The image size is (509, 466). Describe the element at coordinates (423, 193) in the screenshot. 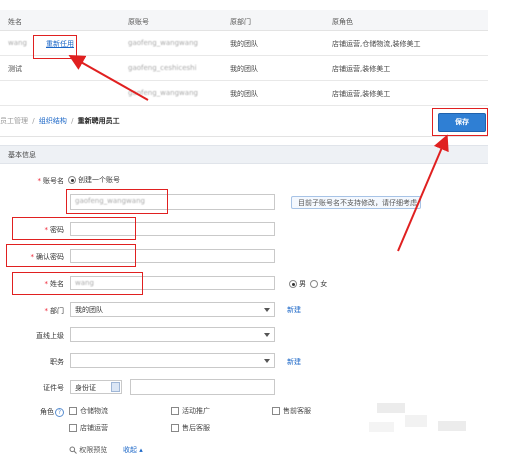

I see `arrow-to-save` at that location.